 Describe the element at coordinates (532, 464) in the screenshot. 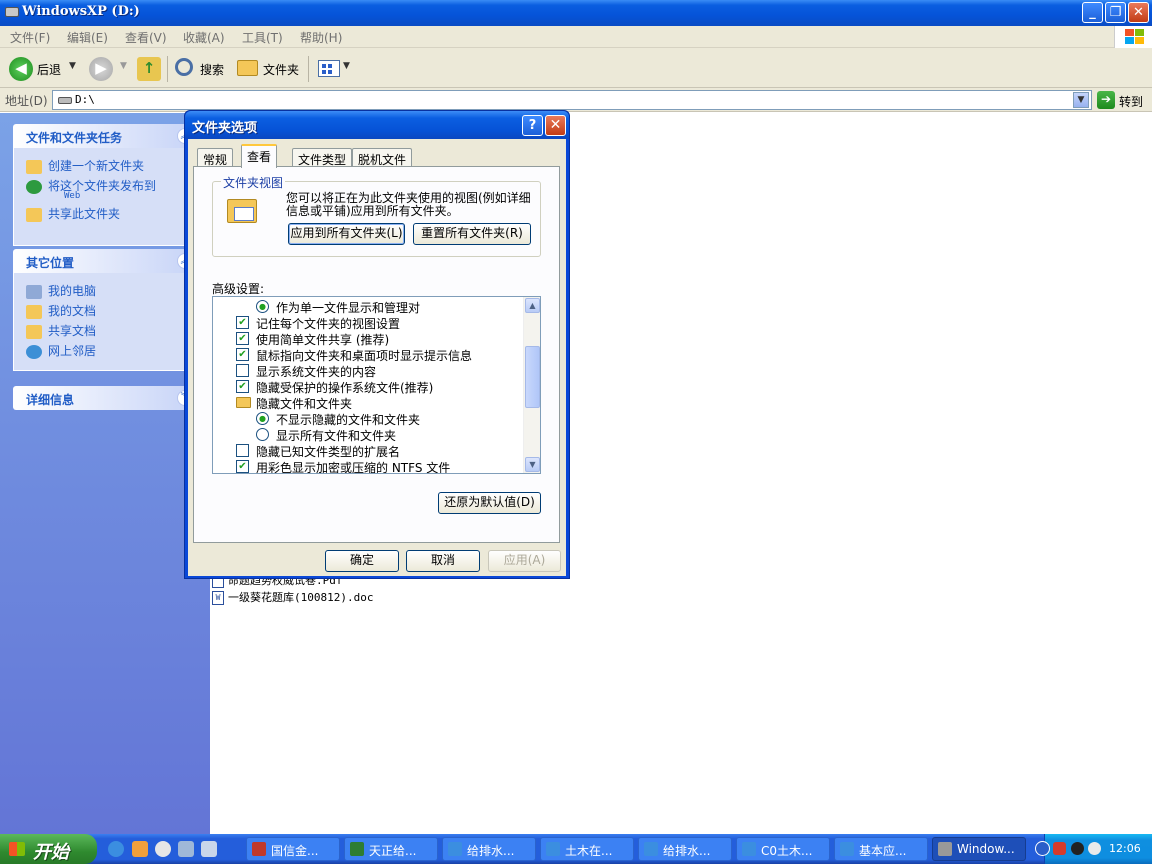

I see `scroll-down-icon: ▼` at that location.